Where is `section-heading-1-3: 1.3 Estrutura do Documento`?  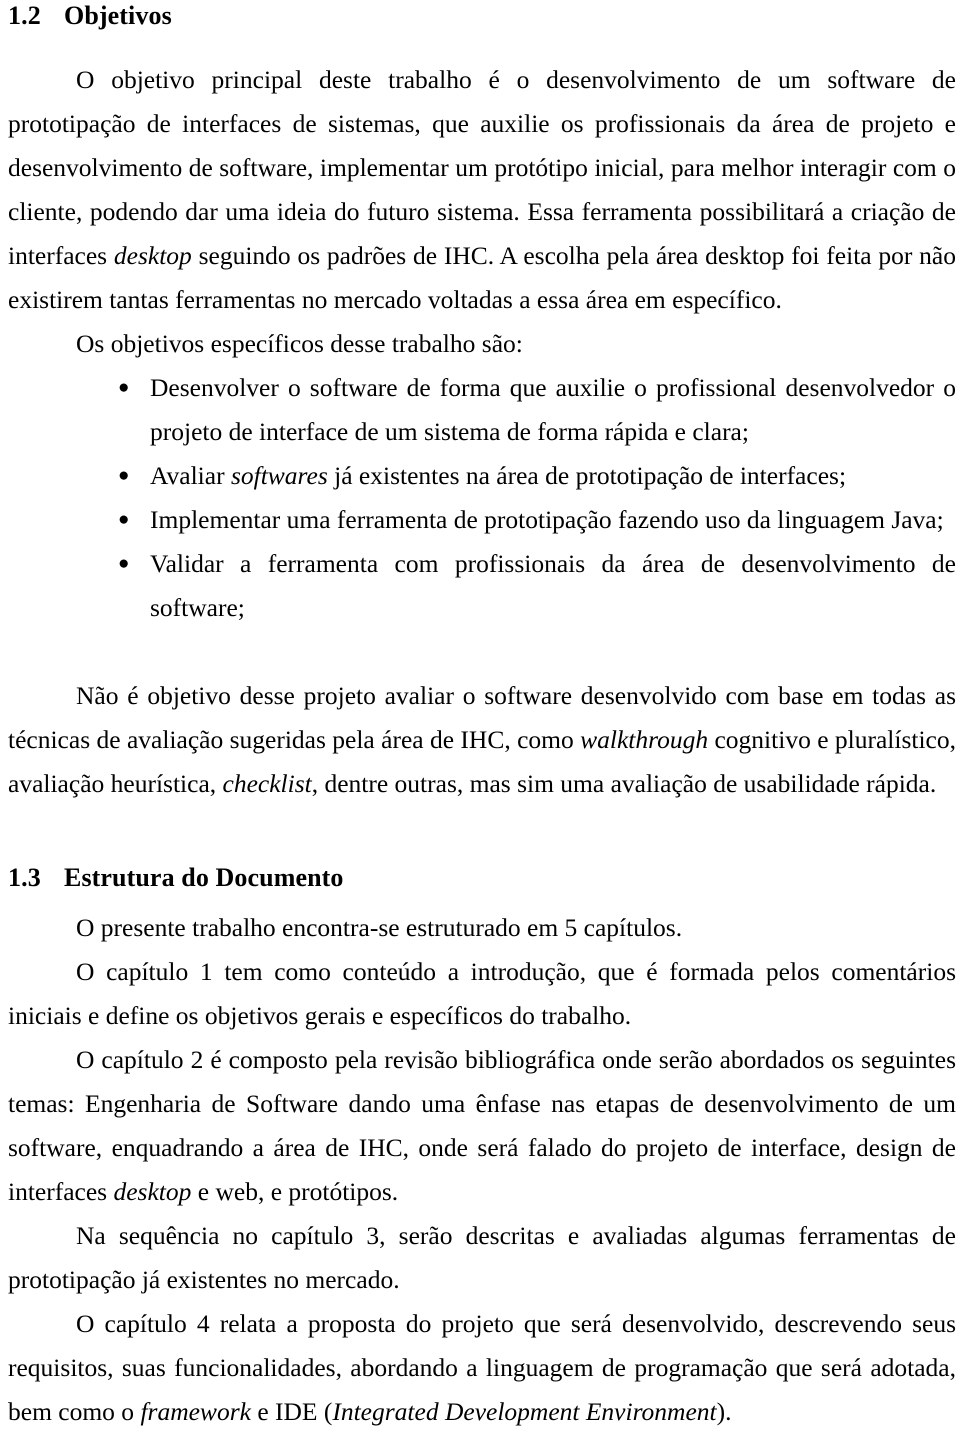
section-heading-1-3: 1.3 Estrutura do Documento is located at coordinates (482, 878).